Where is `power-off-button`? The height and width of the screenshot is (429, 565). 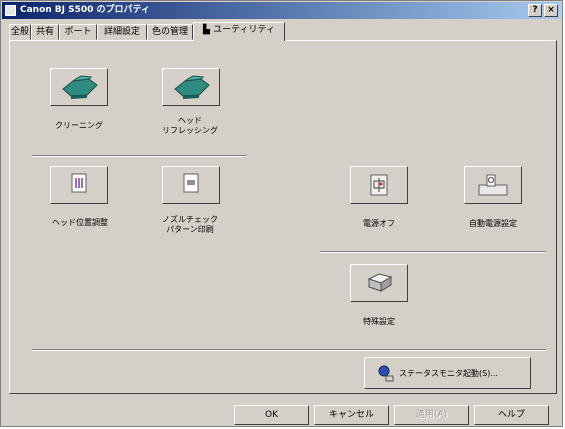 power-off-button is located at coordinates (379, 185).